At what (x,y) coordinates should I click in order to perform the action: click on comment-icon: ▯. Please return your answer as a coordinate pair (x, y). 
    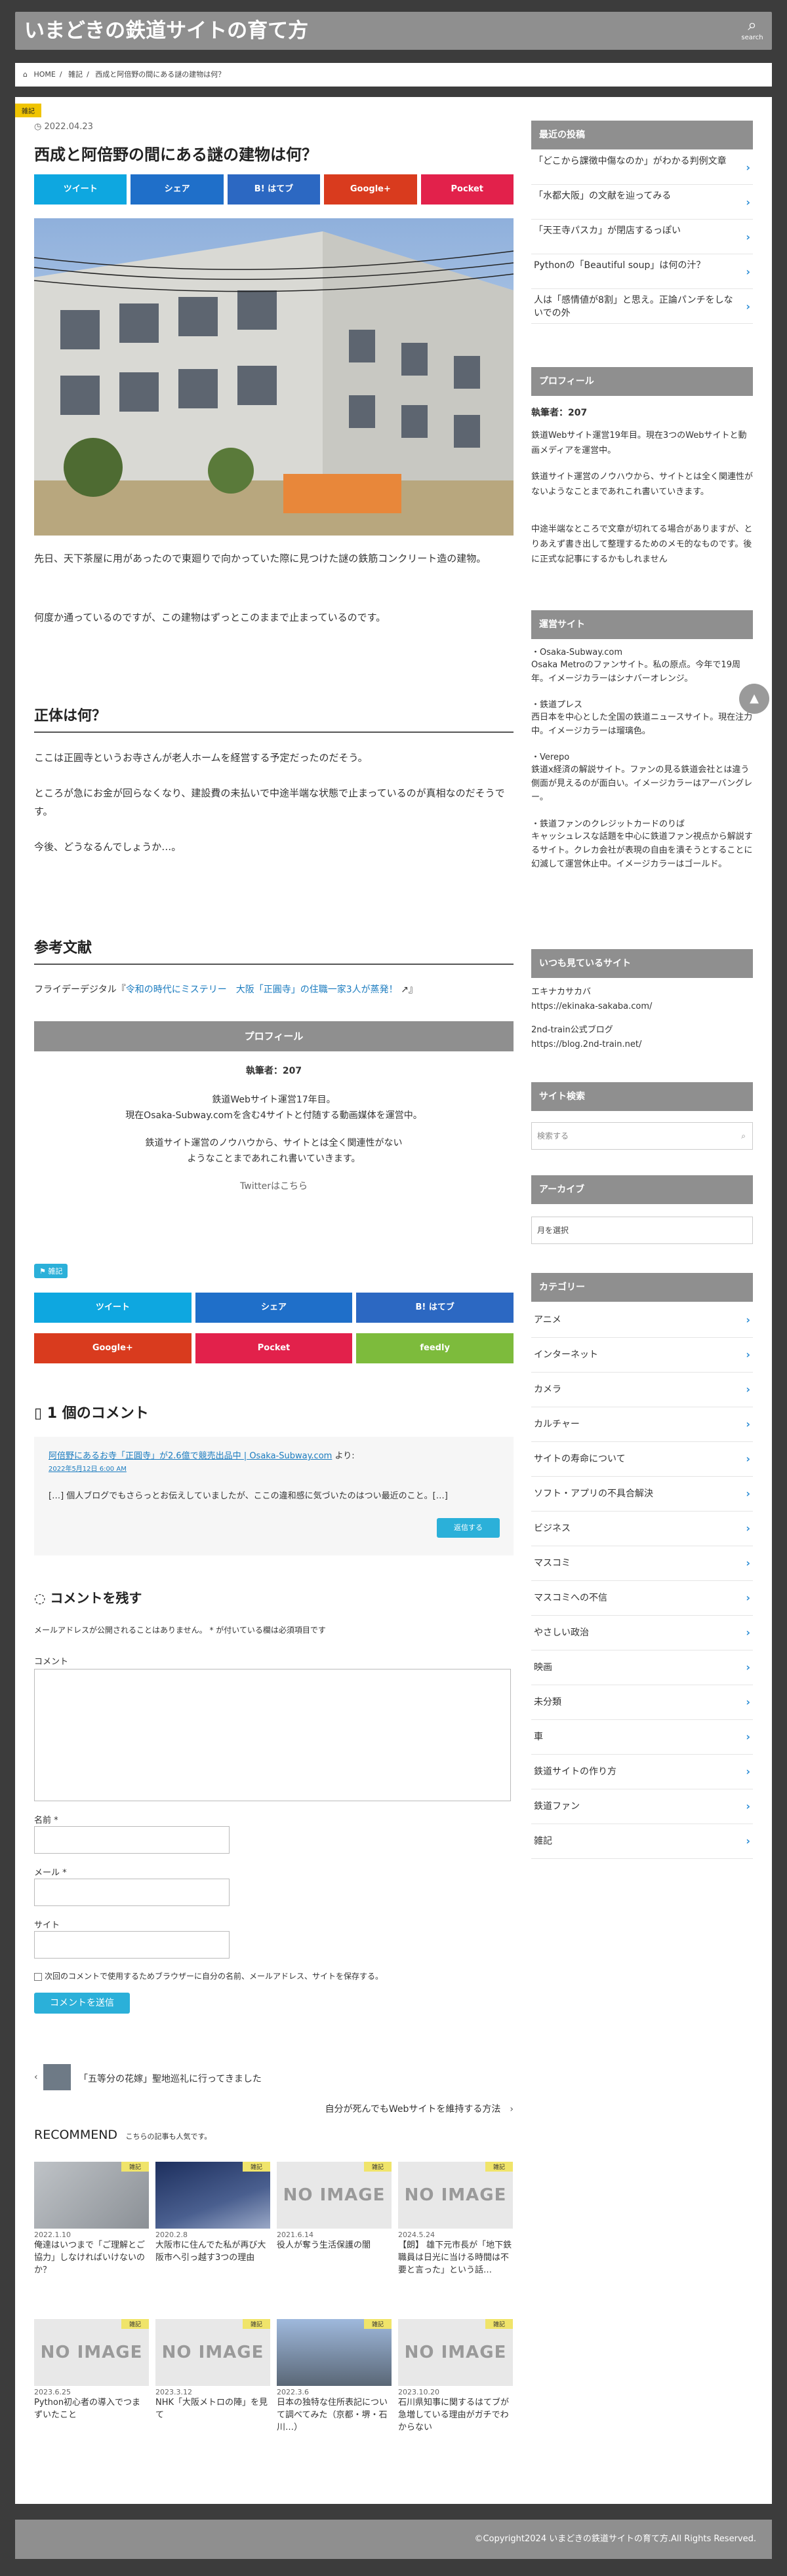
    Looking at the image, I should click on (38, 1413).